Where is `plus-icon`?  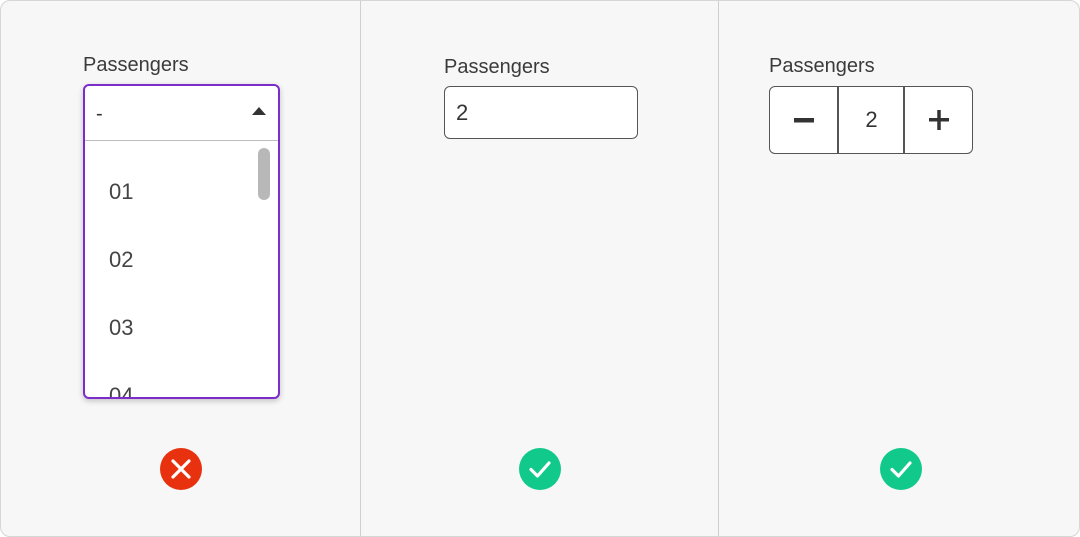
plus-icon is located at coordinates (938, 120).